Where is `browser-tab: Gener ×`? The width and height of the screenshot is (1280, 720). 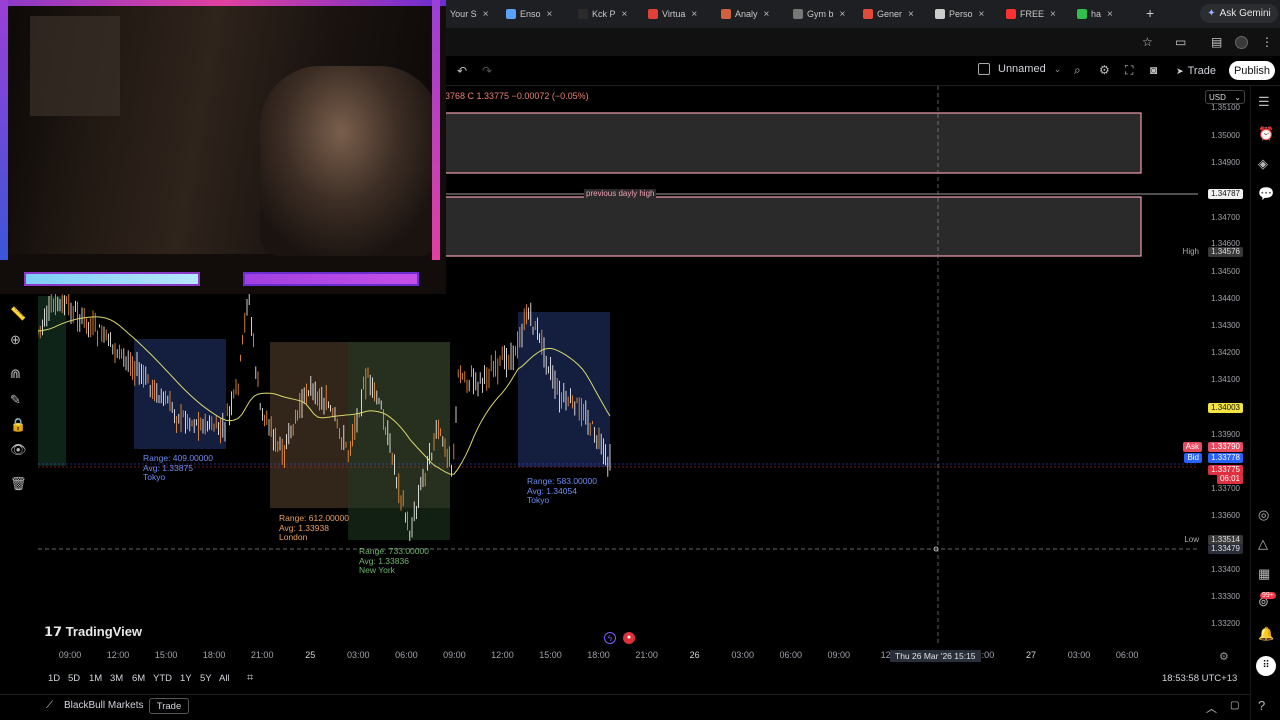
browser-tab: Gener × is located at coordinates (888, 14).